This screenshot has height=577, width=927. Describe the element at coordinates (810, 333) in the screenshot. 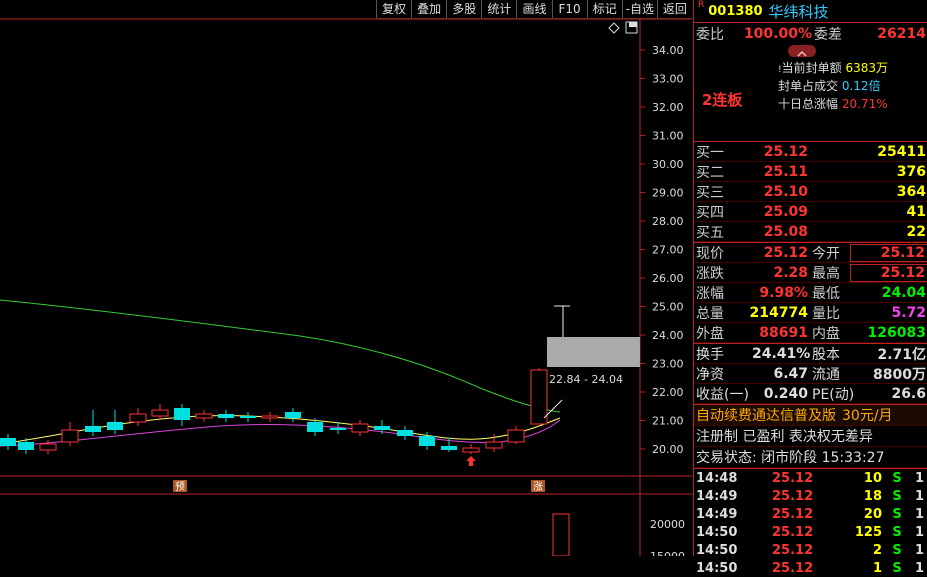

I see `quote-row: 外盘 88691 内盘 126083` at that location.